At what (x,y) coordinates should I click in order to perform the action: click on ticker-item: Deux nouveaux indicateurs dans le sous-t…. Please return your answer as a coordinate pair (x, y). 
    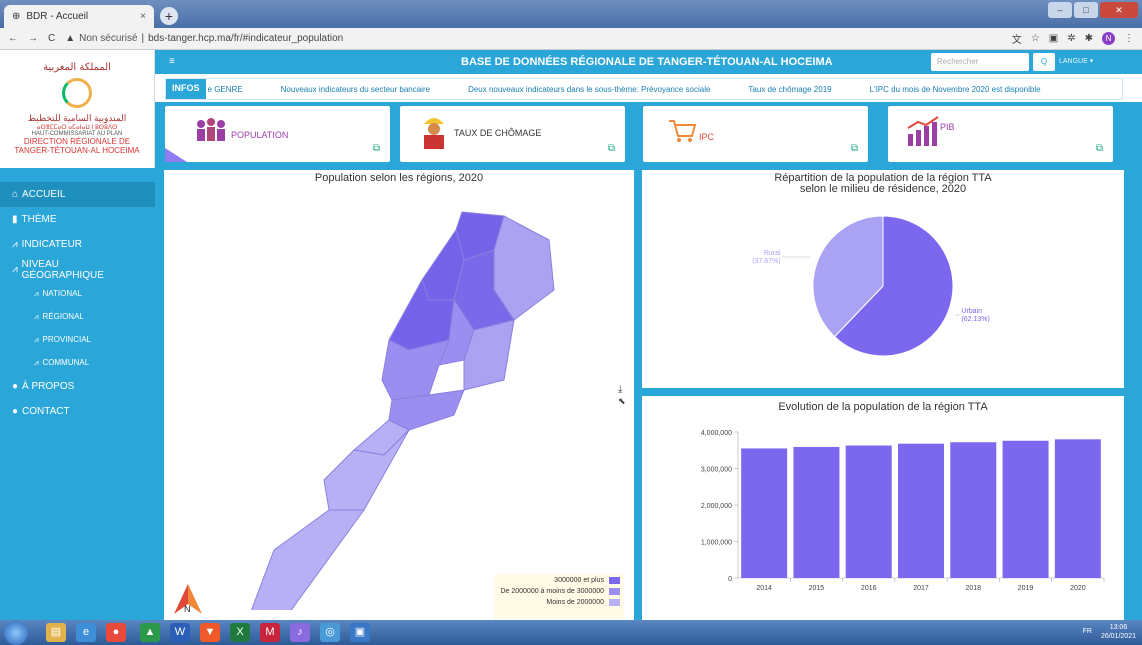
    Looking at the image, I should click on (589, 89).